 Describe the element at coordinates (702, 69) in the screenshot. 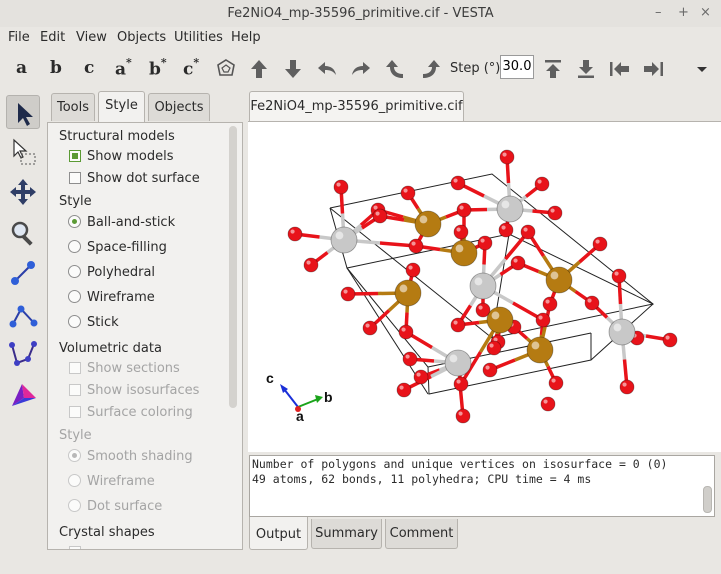

I see `toolbar-overflow-icon` at that location.